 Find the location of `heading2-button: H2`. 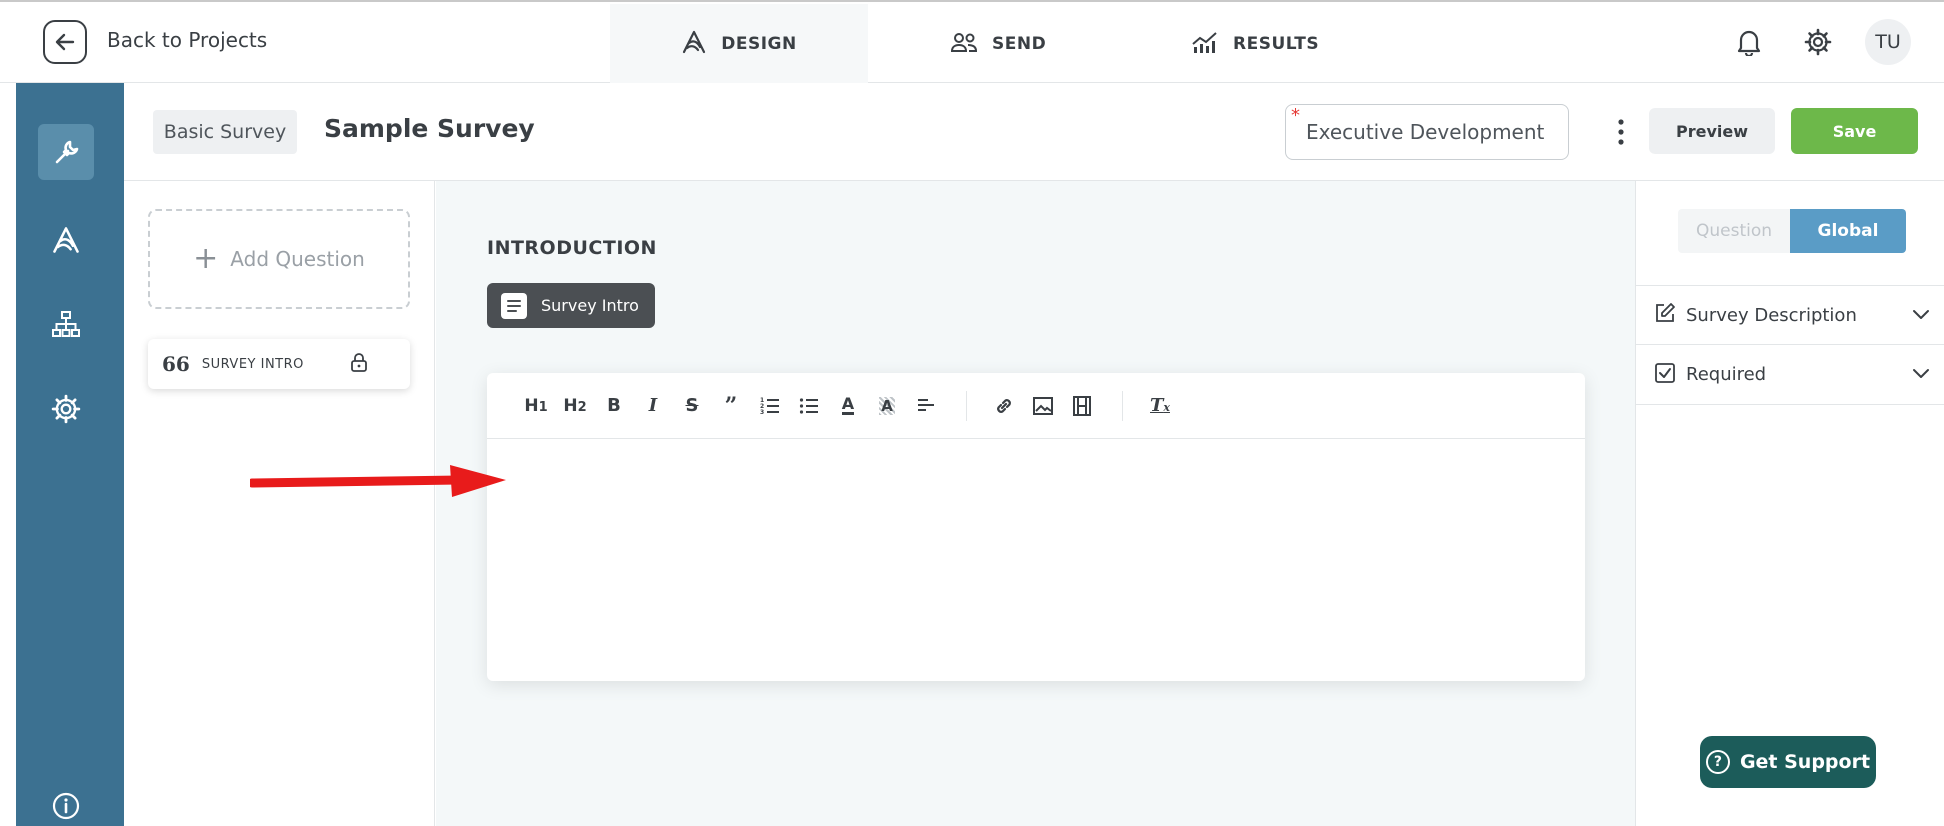

heading2-button: H2 is located at coordinates (575, 406).